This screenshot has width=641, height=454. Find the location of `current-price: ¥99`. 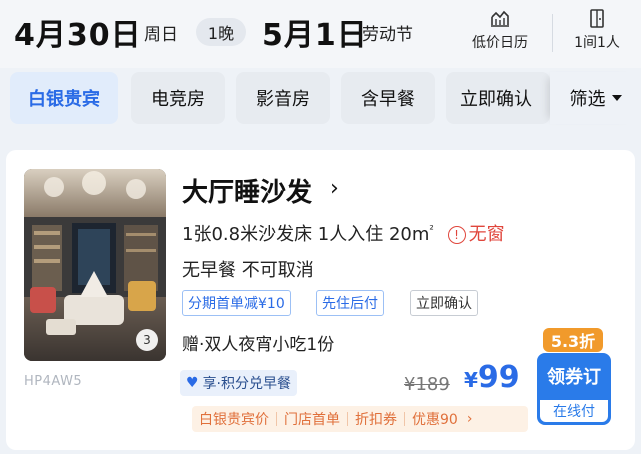

current-price: ¥99 is located at coordinates (492, 377).